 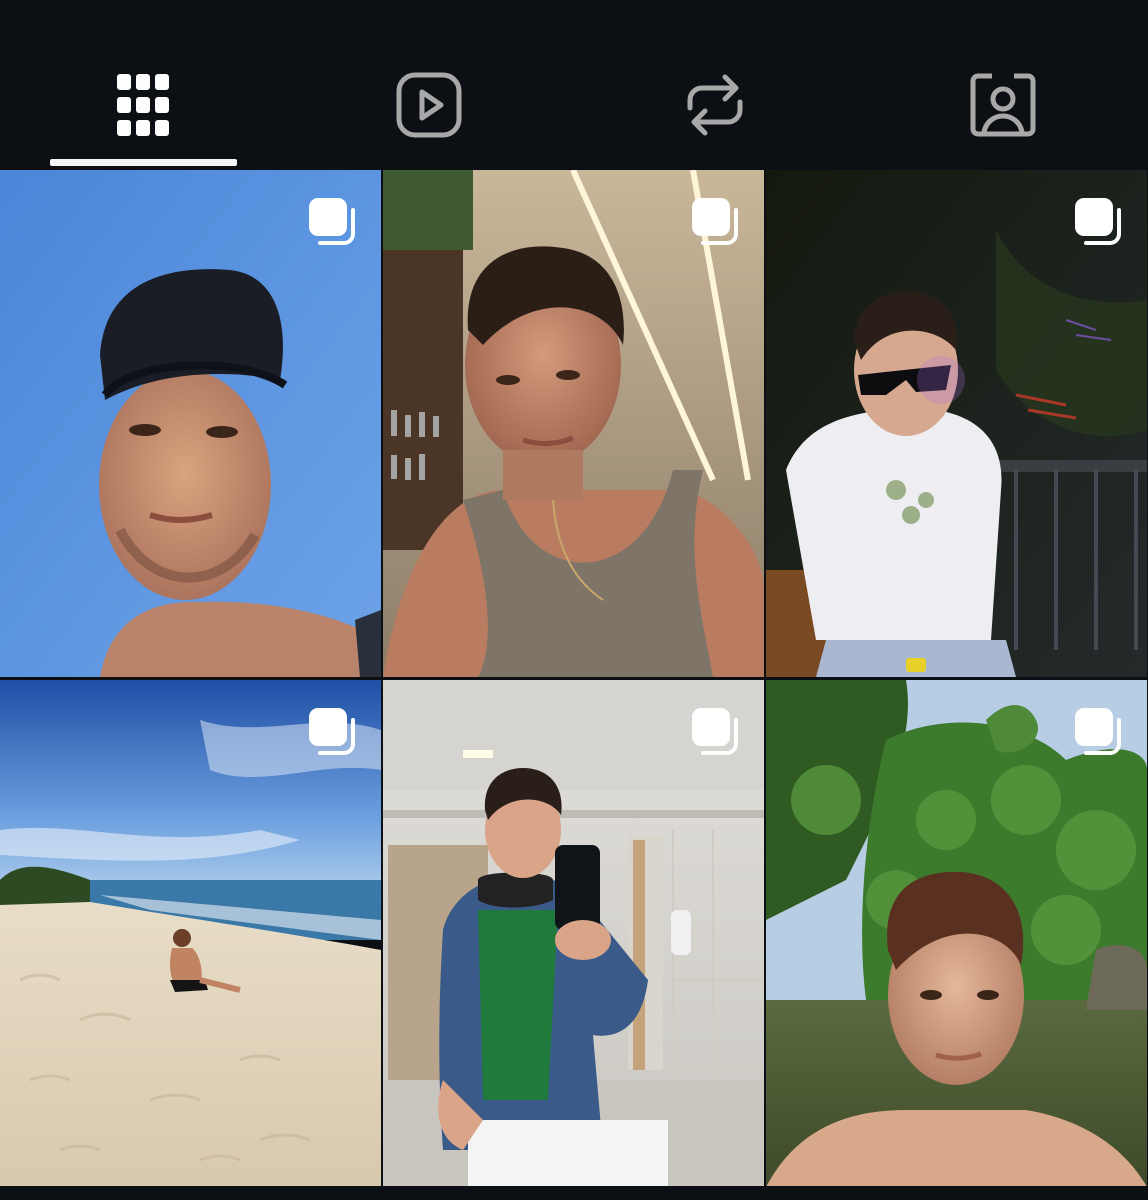 What do you see at coordinates (574, 1193) in the screenshot?
I see `bottom-edge` at bounding box center [574, 1193].